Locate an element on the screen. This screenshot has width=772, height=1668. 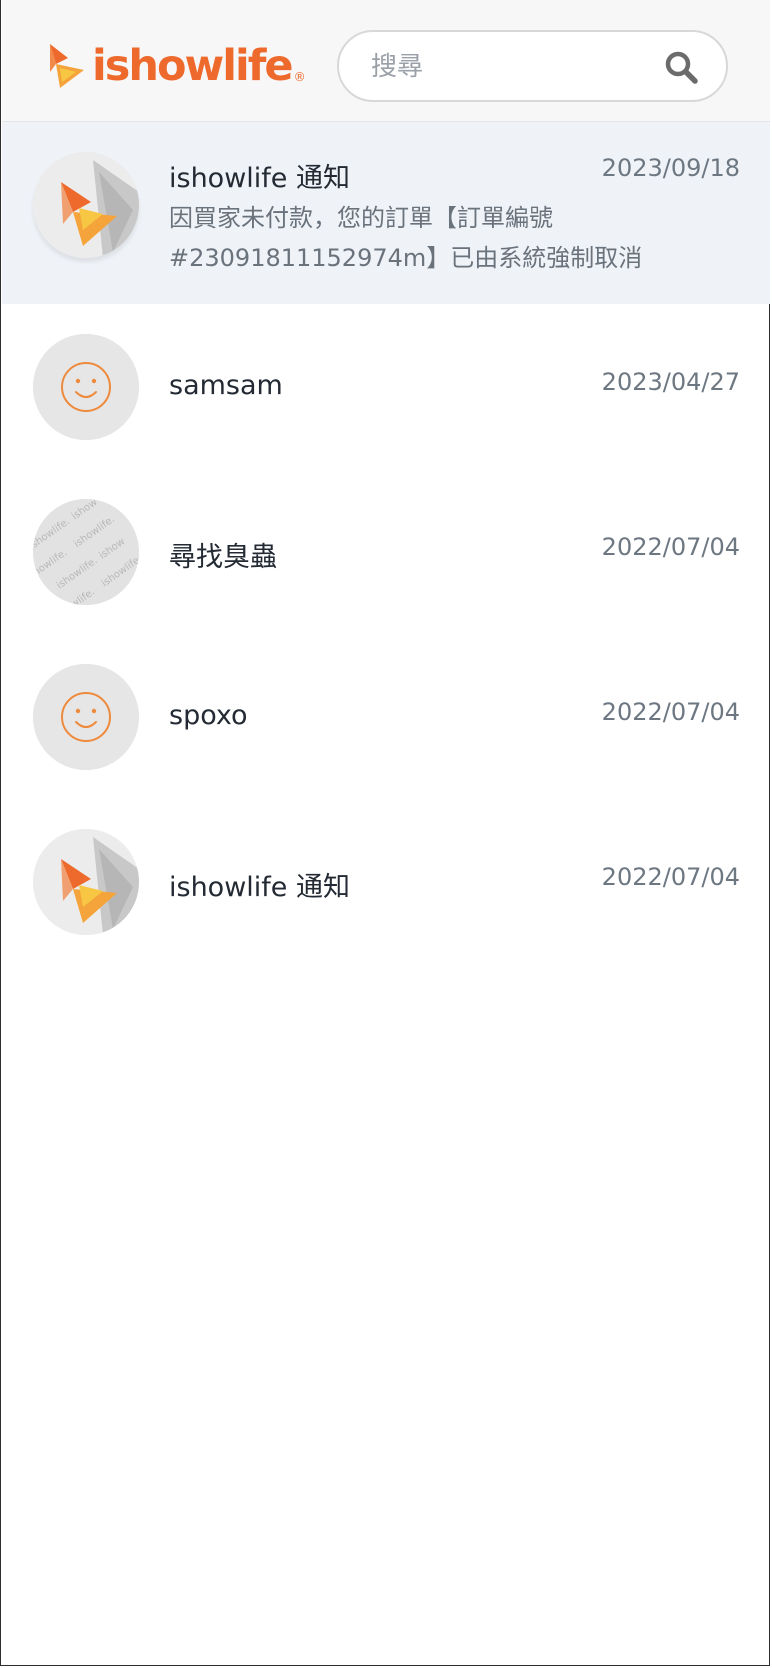
conversation-date: 2023/09/18 is located at coordinates (670, 168).